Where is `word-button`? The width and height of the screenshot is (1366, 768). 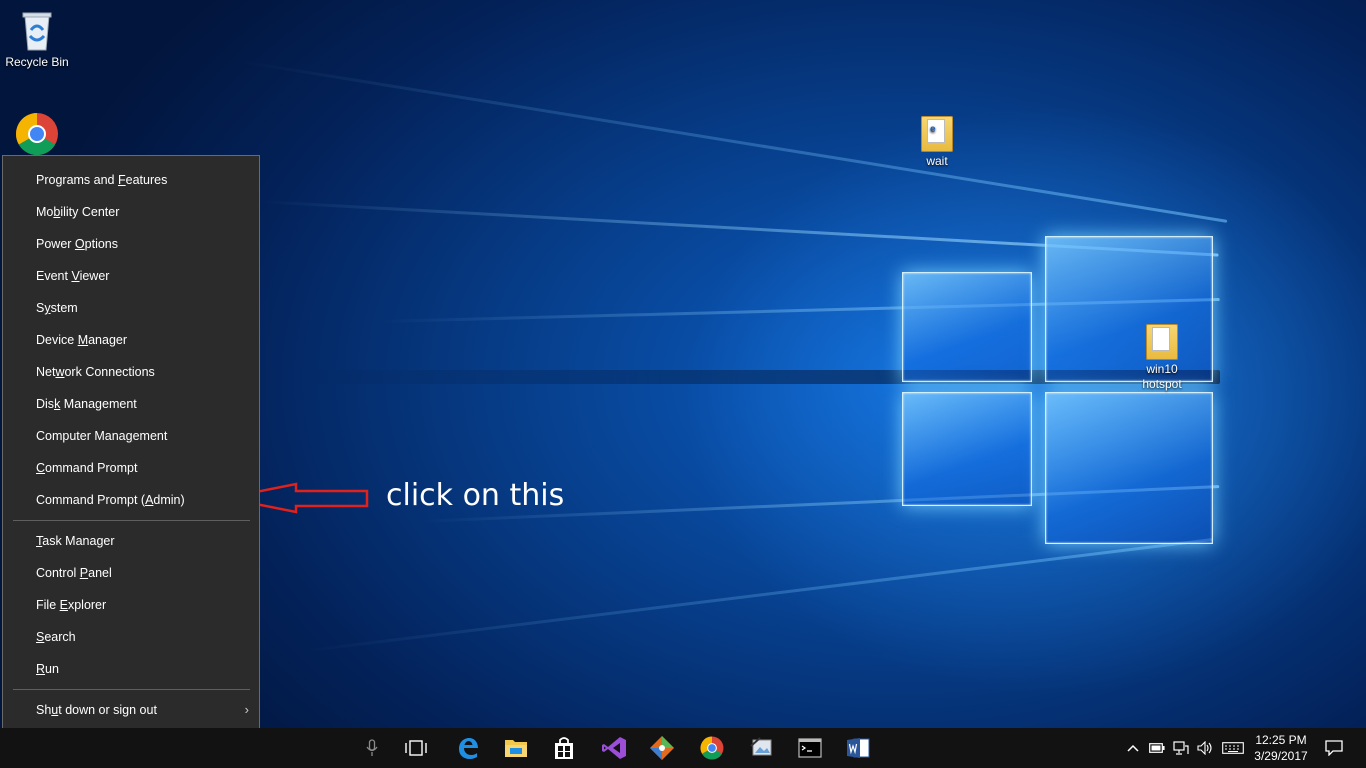 word-button is located at coordinates (858, 748).